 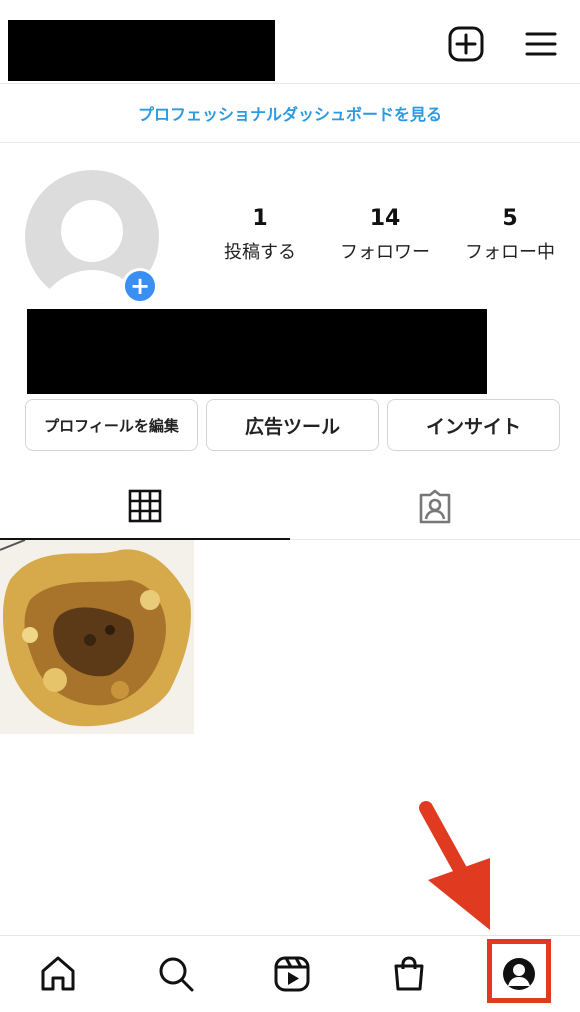 What do you see at coordinates (260, 218) in the screenshot?
I see `stat-posts-count: 1` at bounding box center [260, 218].